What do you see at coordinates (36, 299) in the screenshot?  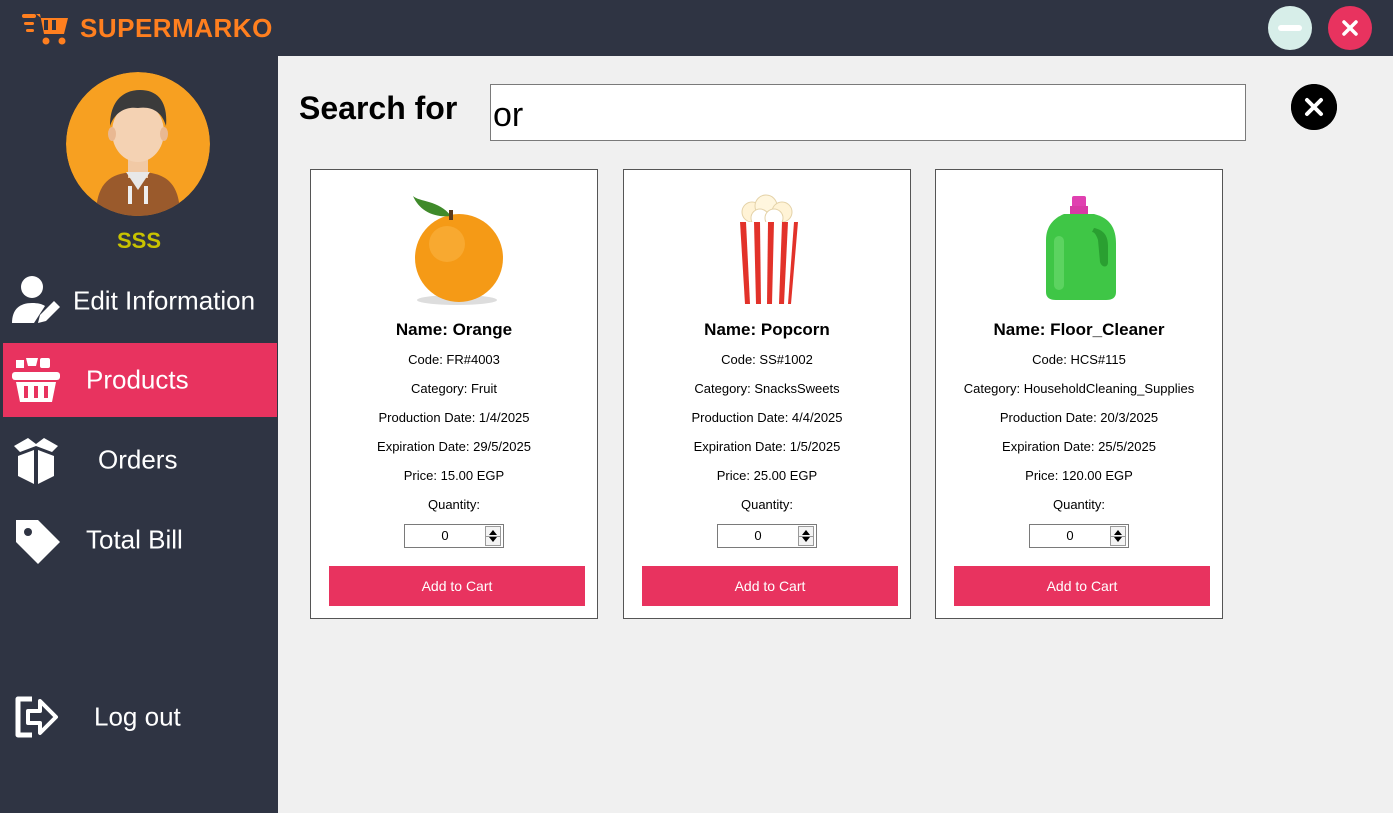 I see `user-edit-icon` at bounding box center [36, 299].